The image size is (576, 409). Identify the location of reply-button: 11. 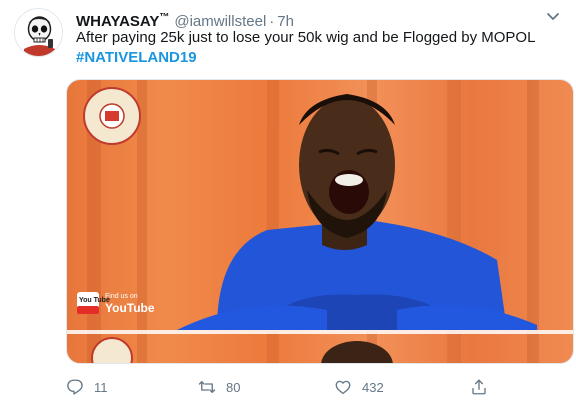
(87, 387).